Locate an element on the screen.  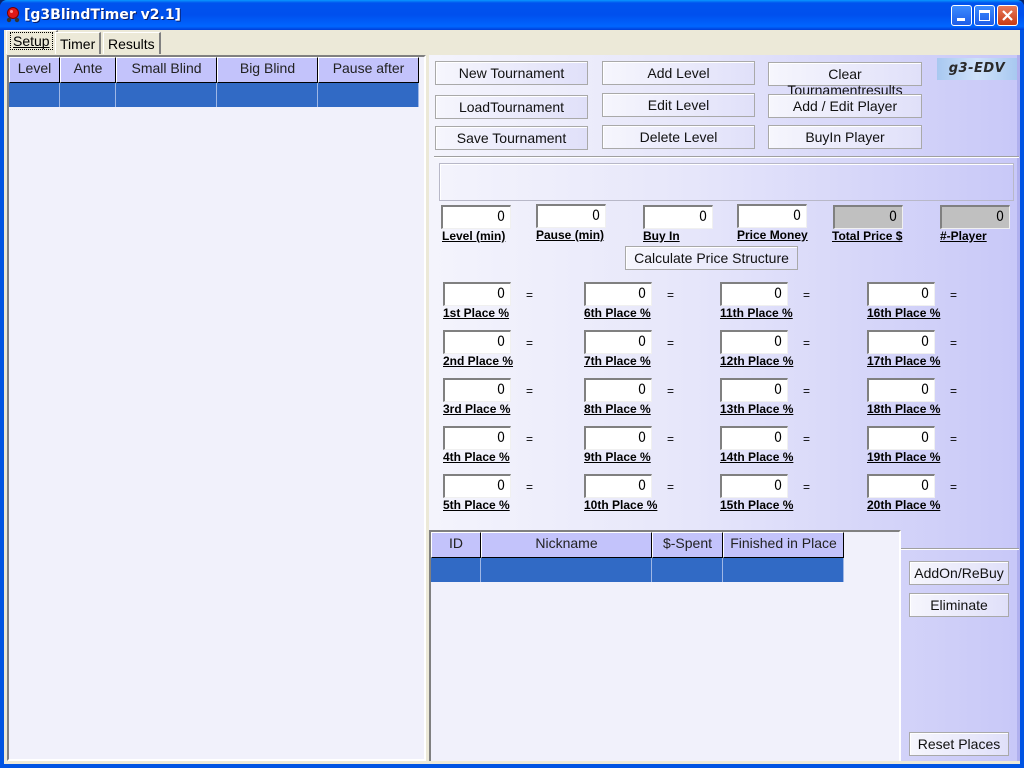
minimize-button is located at coordinates (961, 15).